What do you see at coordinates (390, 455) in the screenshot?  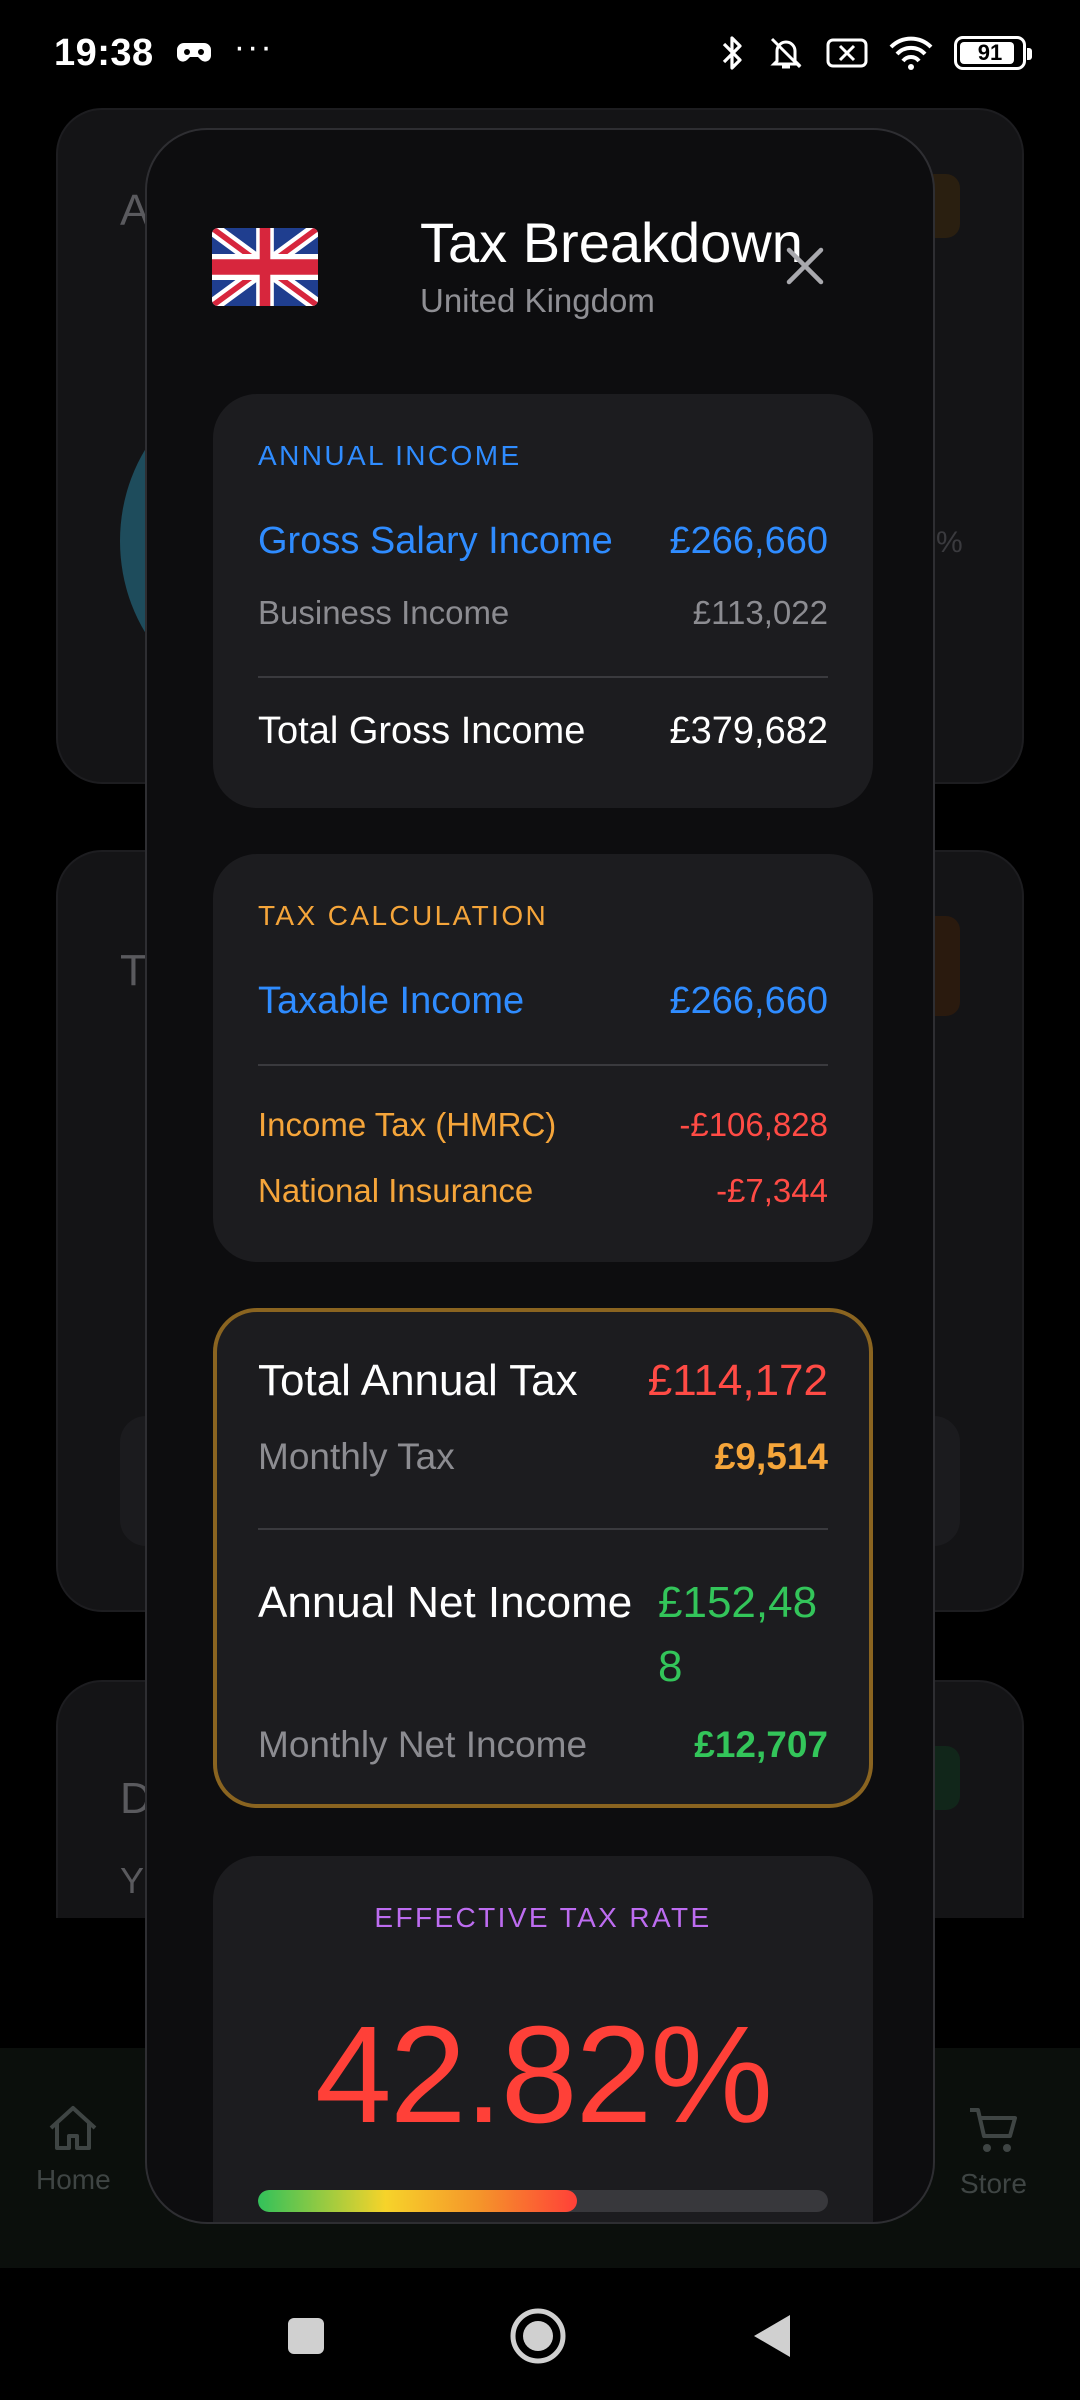 I see `annual-income-heading: ANNUAL INCOME` at bounding box center [390, 455].